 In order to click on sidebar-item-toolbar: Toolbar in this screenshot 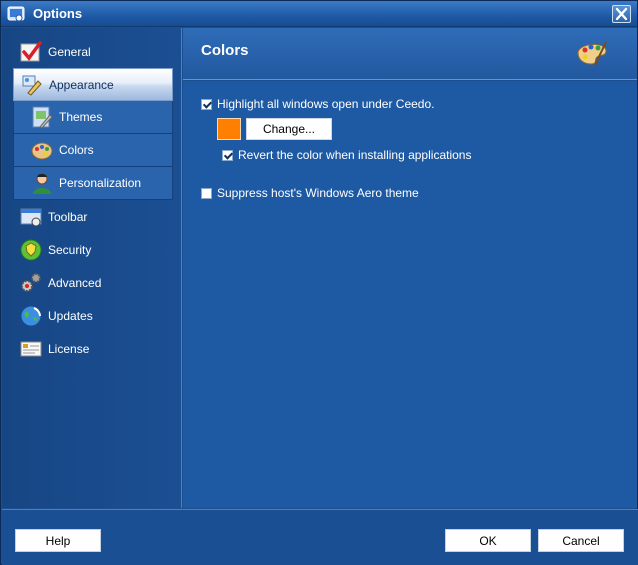, I will do `click(93, 216)`.